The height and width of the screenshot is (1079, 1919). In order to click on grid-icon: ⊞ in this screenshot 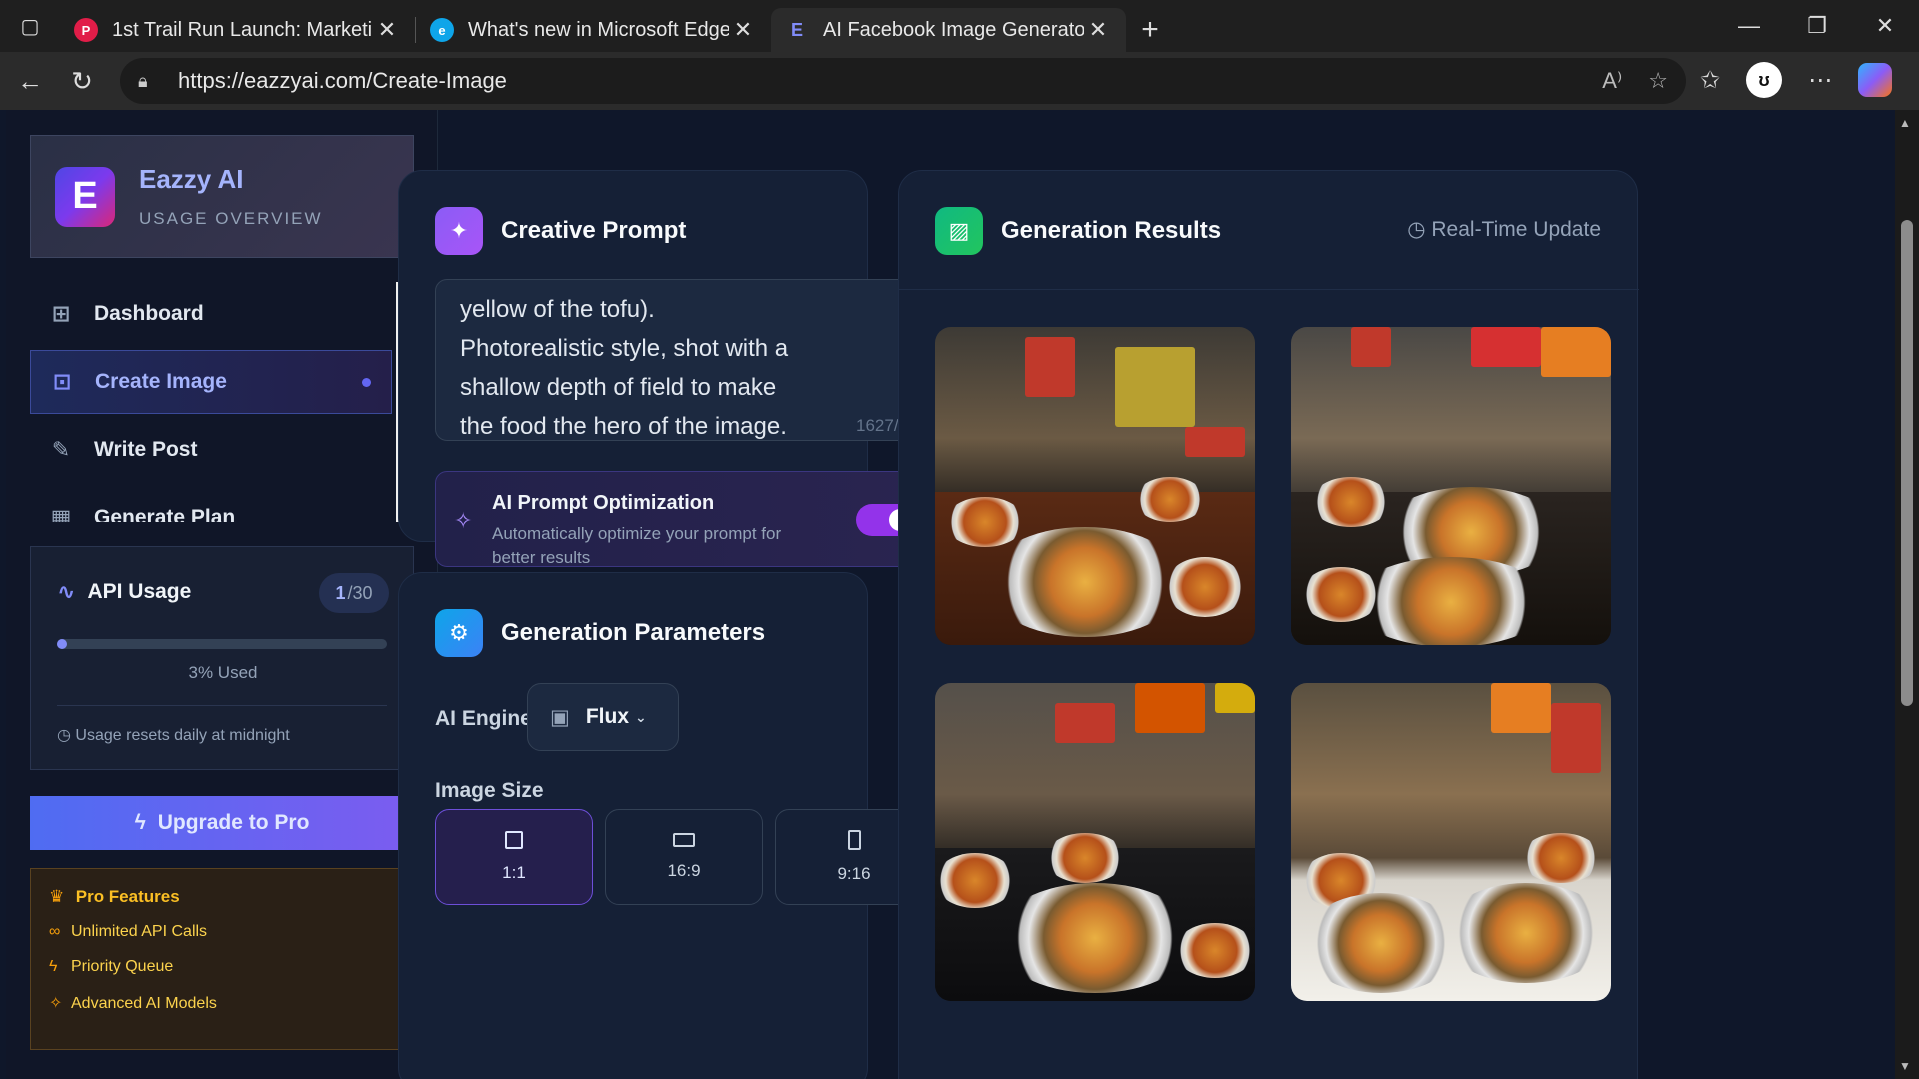, I will do `click(61, 313)`.